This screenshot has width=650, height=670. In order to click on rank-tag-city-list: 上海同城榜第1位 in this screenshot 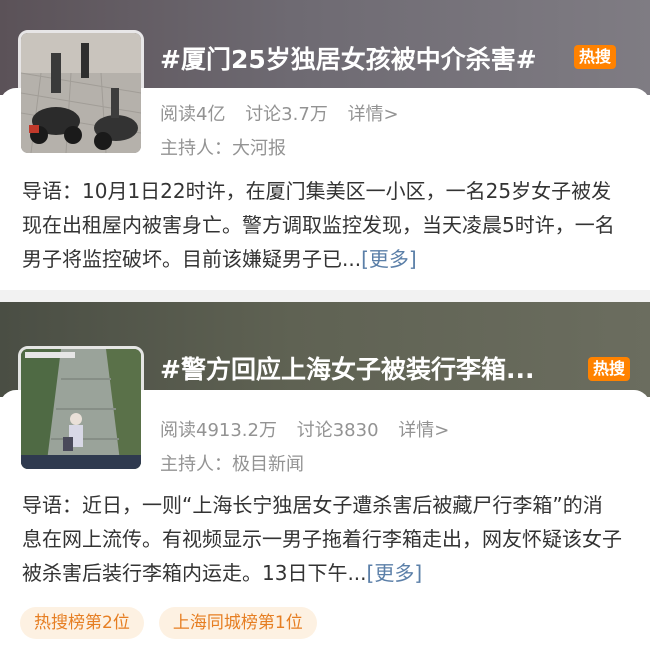, I will do `click(237, 623)`.